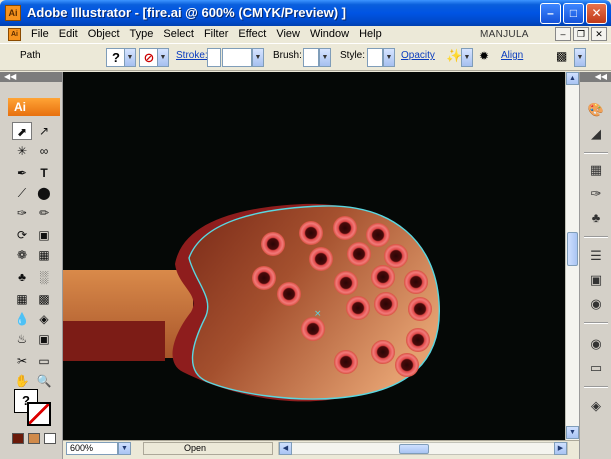  I want to click on paintbrush-tool-icon: ✑, so click(22, 213).